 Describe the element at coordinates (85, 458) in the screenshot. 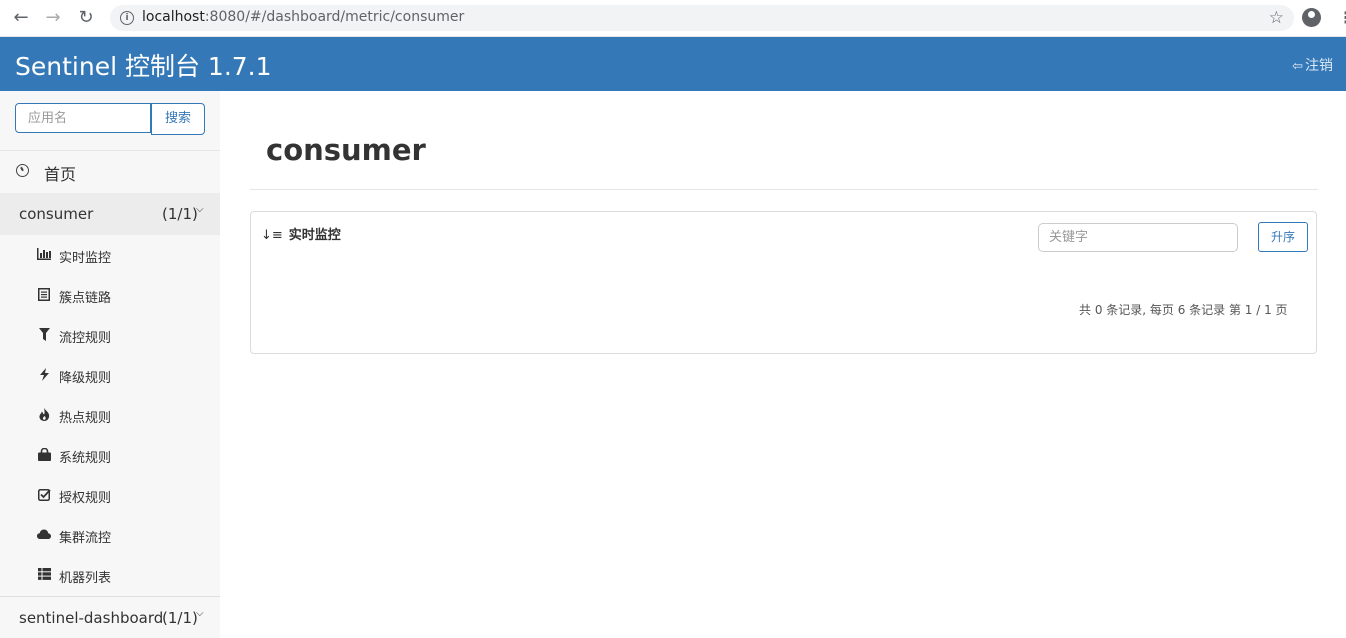

I see `menu-label: 系统规则` at that location.